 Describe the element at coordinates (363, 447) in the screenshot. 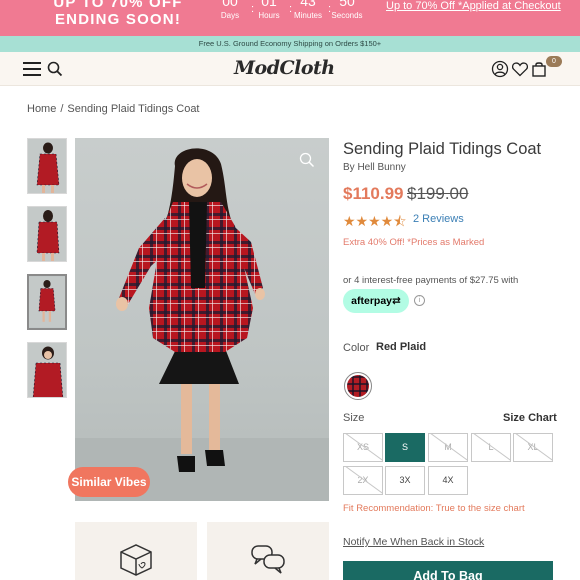

I see `size-option-xs: XS` at that location.